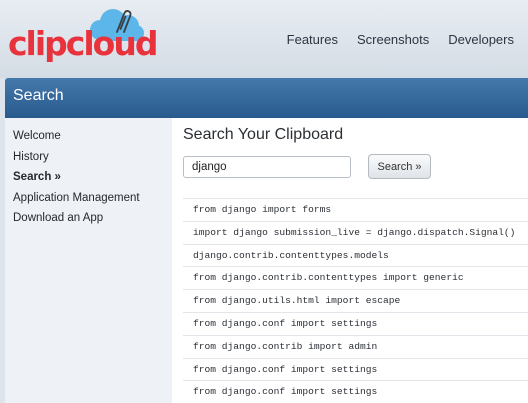 Image resolution: width=528 pixels, height=403 pixels. Describe the element at coordinates (76, 221) in the screenshot. I see `sidebar-item-download-app: Download an App` at that location.